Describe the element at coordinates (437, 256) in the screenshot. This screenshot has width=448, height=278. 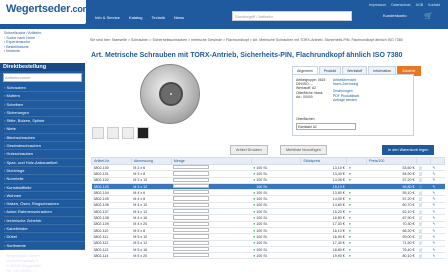
I see `note-icon: ✎` at that location.